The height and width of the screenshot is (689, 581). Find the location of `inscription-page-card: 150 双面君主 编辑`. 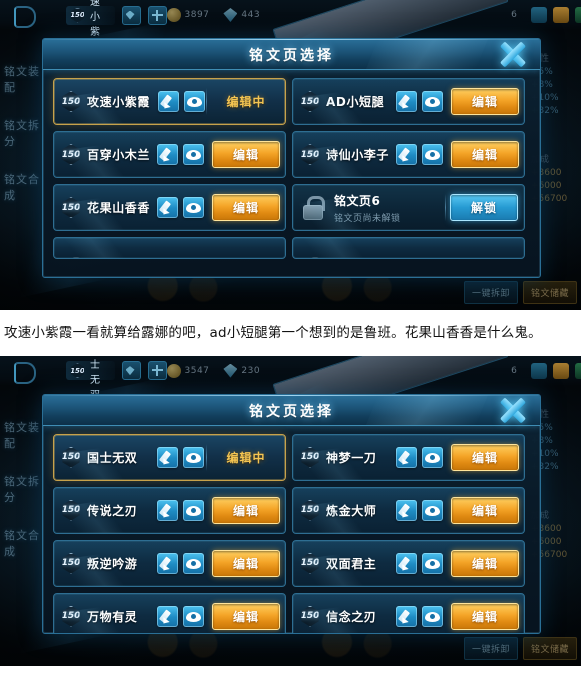

inscription-page-card: 150 双面君主 编辑 is located at coordinates (408, 563).